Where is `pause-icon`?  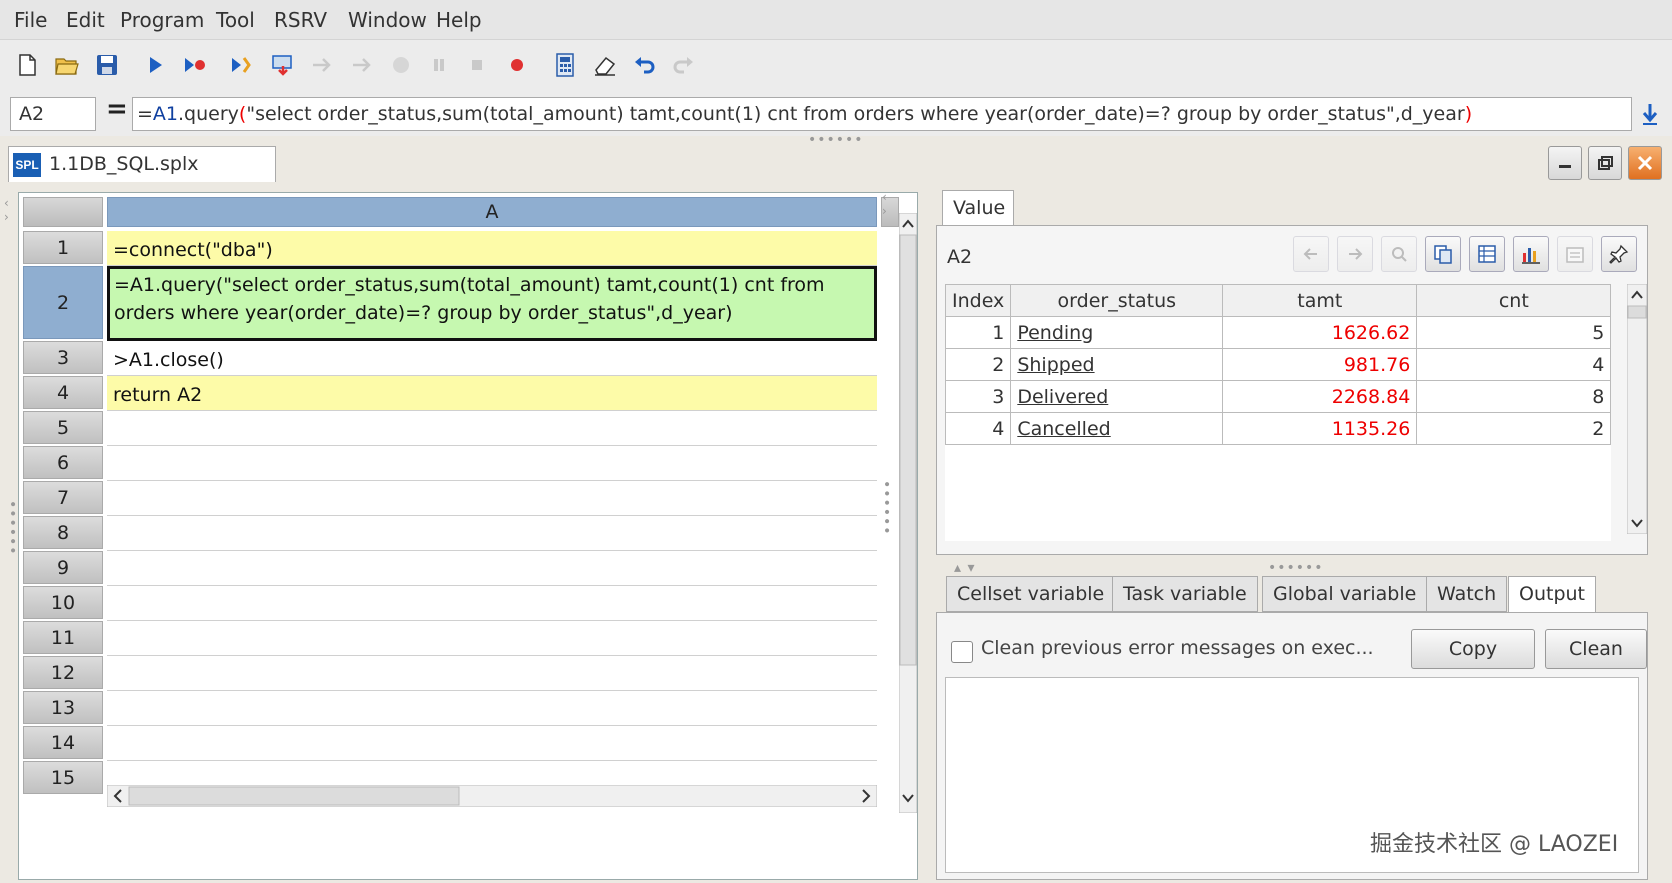
pause-icon is located at coordinates (439, 65).